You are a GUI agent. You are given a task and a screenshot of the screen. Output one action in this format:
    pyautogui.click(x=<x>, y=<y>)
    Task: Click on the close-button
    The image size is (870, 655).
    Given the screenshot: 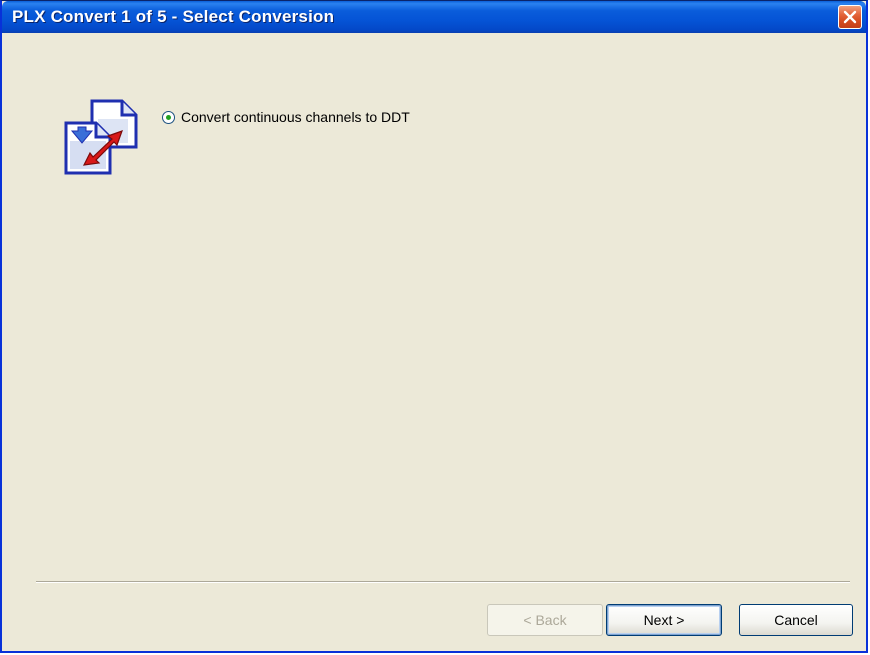 What is the action you would take?
    pyautogui.click(x=850, y=17)
    